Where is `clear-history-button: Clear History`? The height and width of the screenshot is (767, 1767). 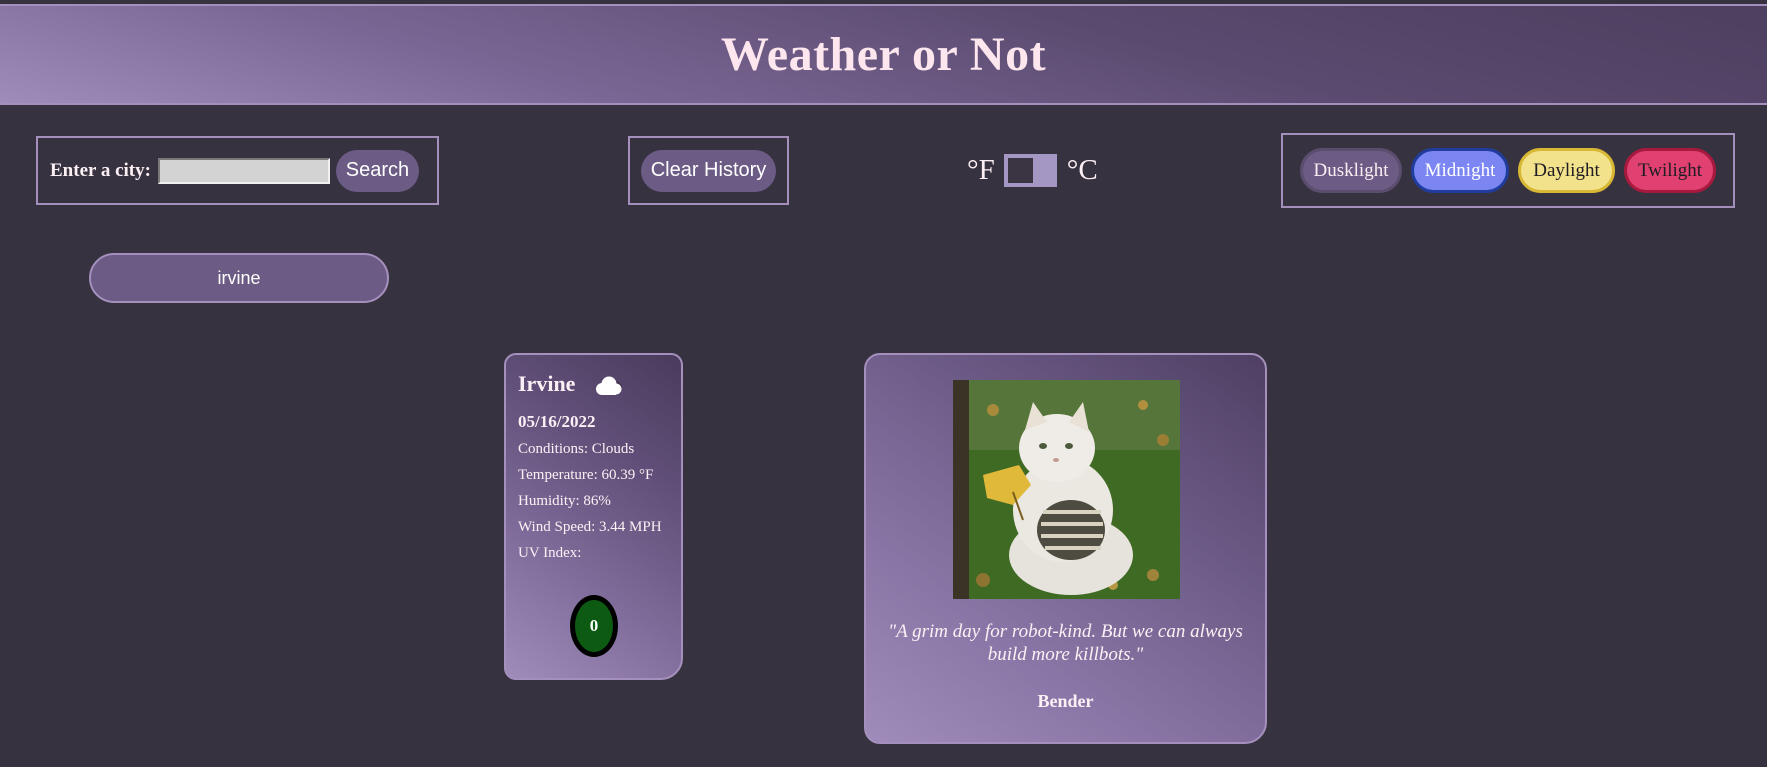
clear-history-button: Clear History is located at coordinates (708, 170).